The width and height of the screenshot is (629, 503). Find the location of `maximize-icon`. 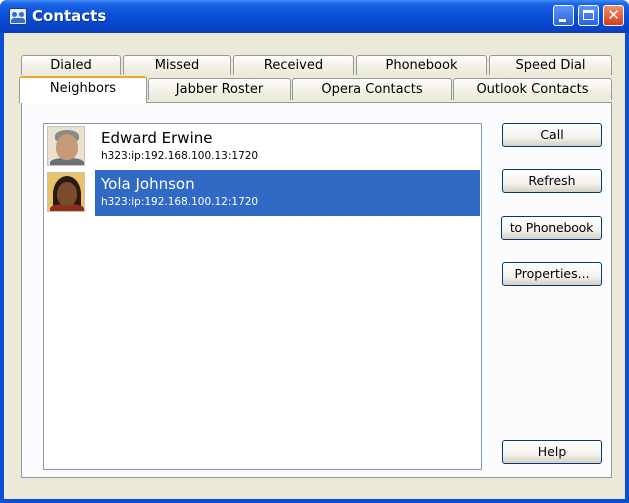

maximize-icon is located at coordinates (588, 15).